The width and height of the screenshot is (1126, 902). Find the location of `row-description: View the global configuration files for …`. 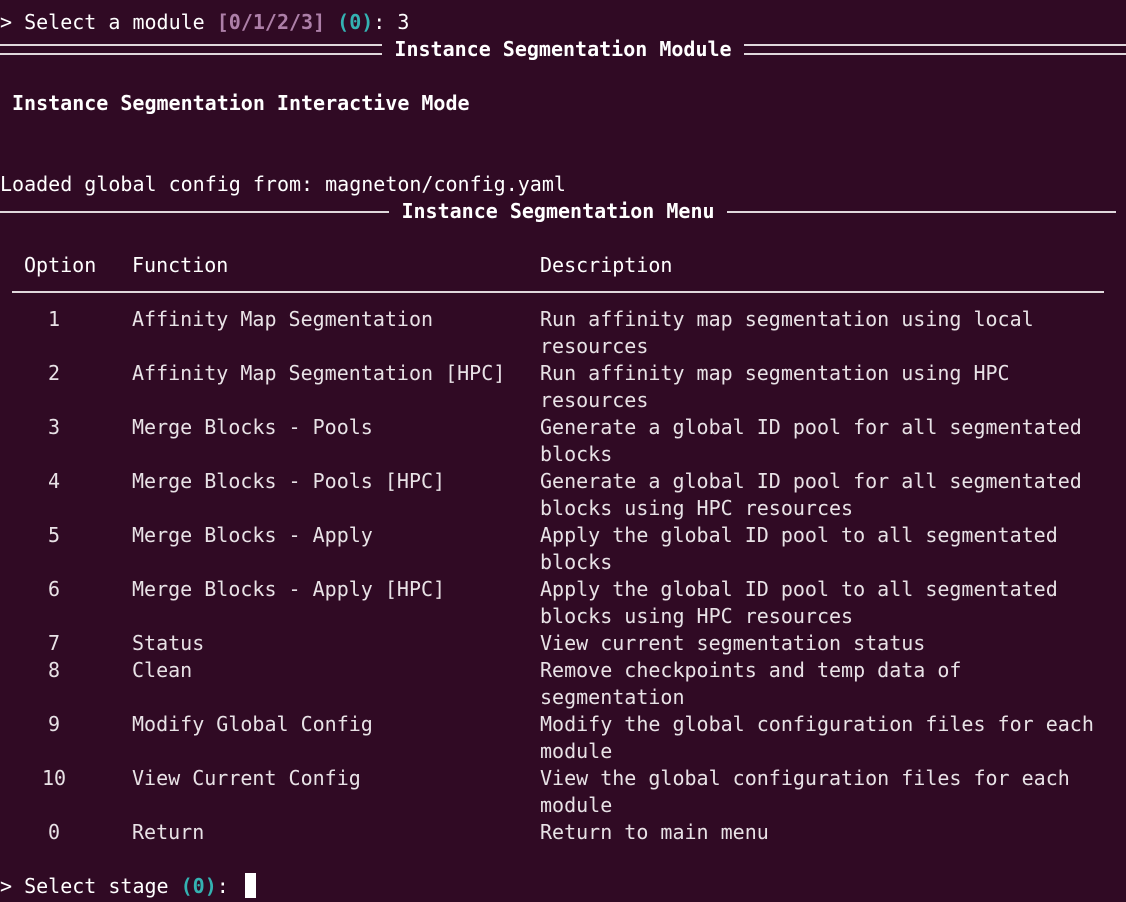

row-description: View the global configuration files for … is located at coordinates (805, 791).